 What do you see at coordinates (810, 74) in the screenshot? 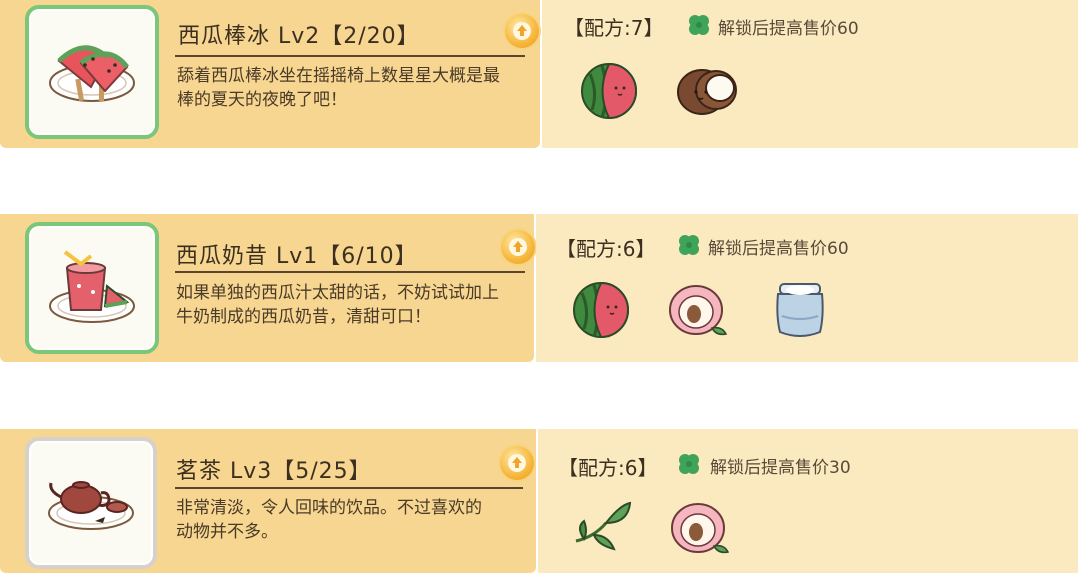
I see `recipe-ingredients-panel: 【配方:7】 解锁后提高售价60` at bounding box center [810, 74].